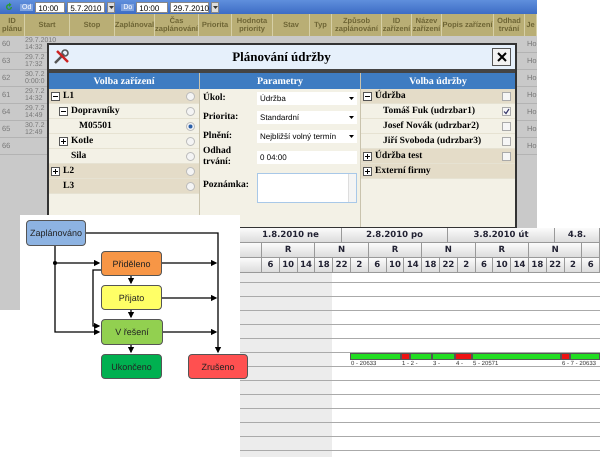 The width and height of the screenshot is (600, 457). Describe the element at coordinates (152, 7) in the screenshot. I see `to-time-field: 10:00` at that location.